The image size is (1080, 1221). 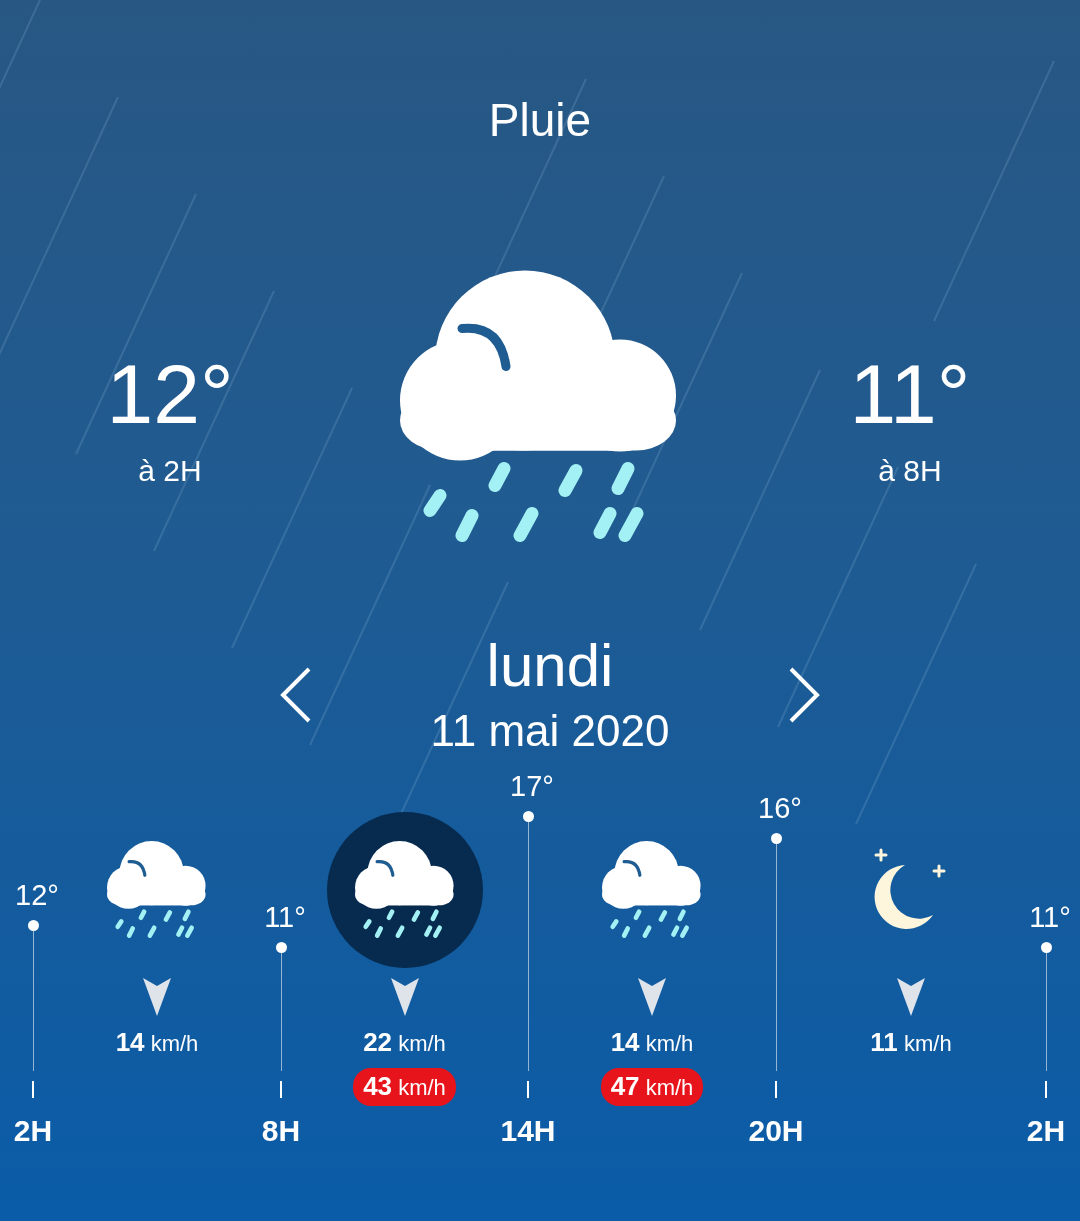 I want to click on gust-speed-badge: 47 km/h, so click(x=652, y=1087).